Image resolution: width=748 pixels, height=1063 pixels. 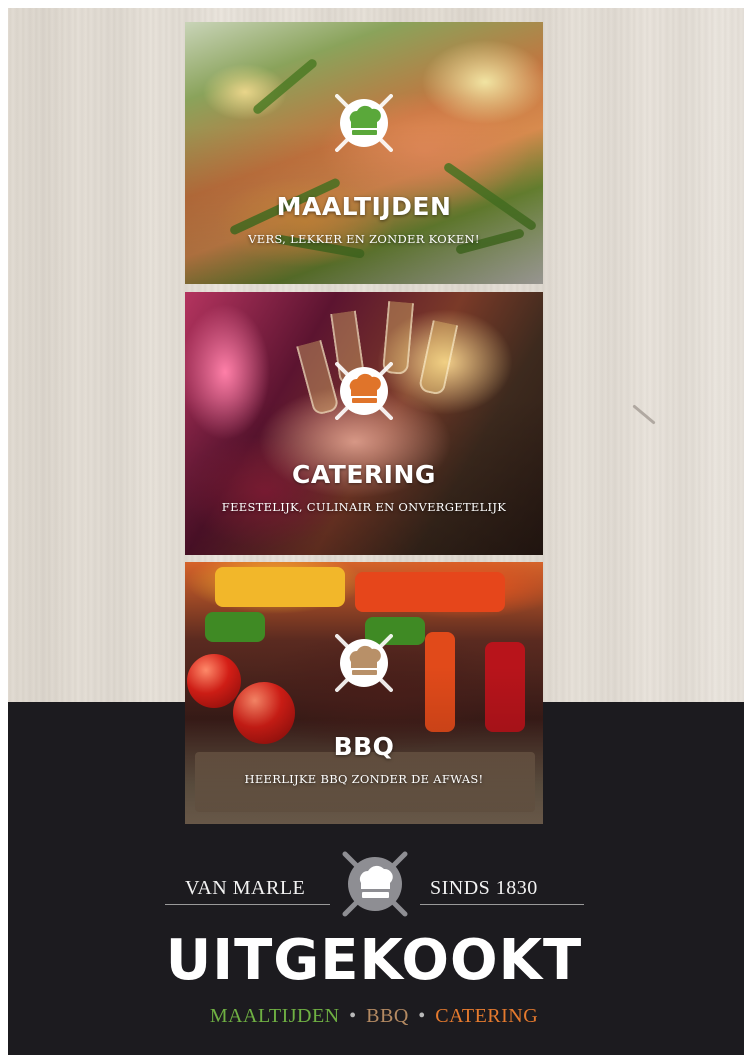 I want to click on wood-knot, so click(x=644, y=414).